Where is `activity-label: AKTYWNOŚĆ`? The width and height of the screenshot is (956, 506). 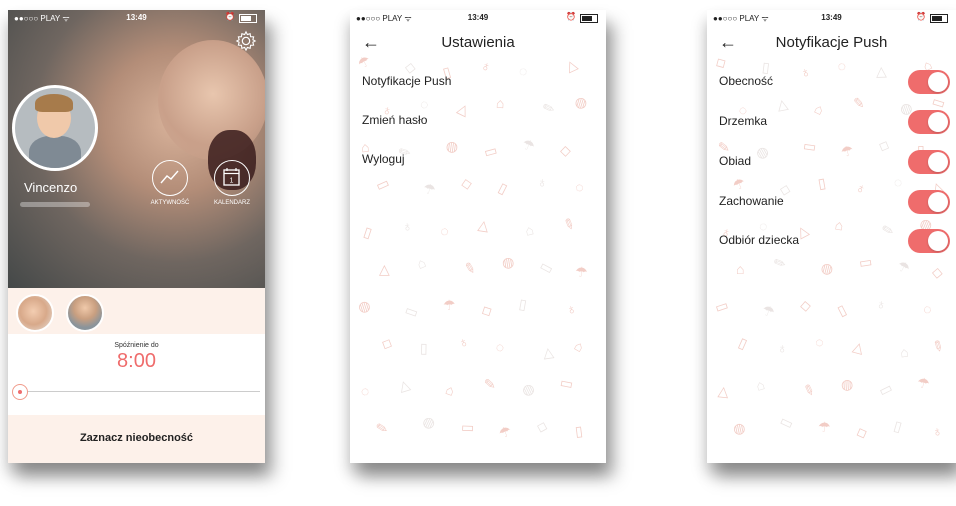
activity-label: AKTYWNOŚĆ is located at coordinates (170, 203).